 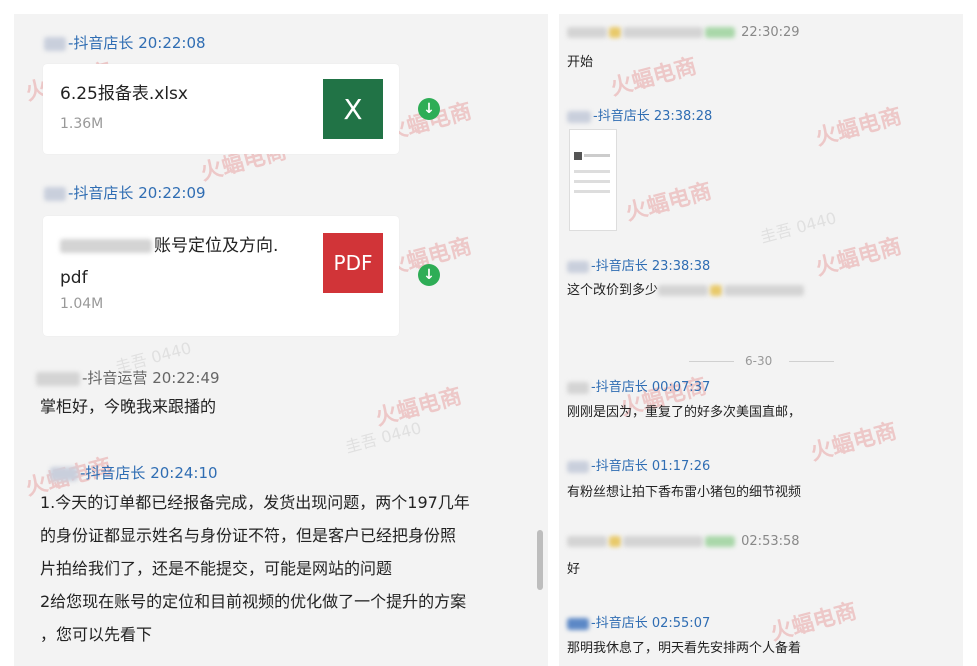 I want to click on message-header: -抖音店长 02:55:07, so click(x=638, y=621).